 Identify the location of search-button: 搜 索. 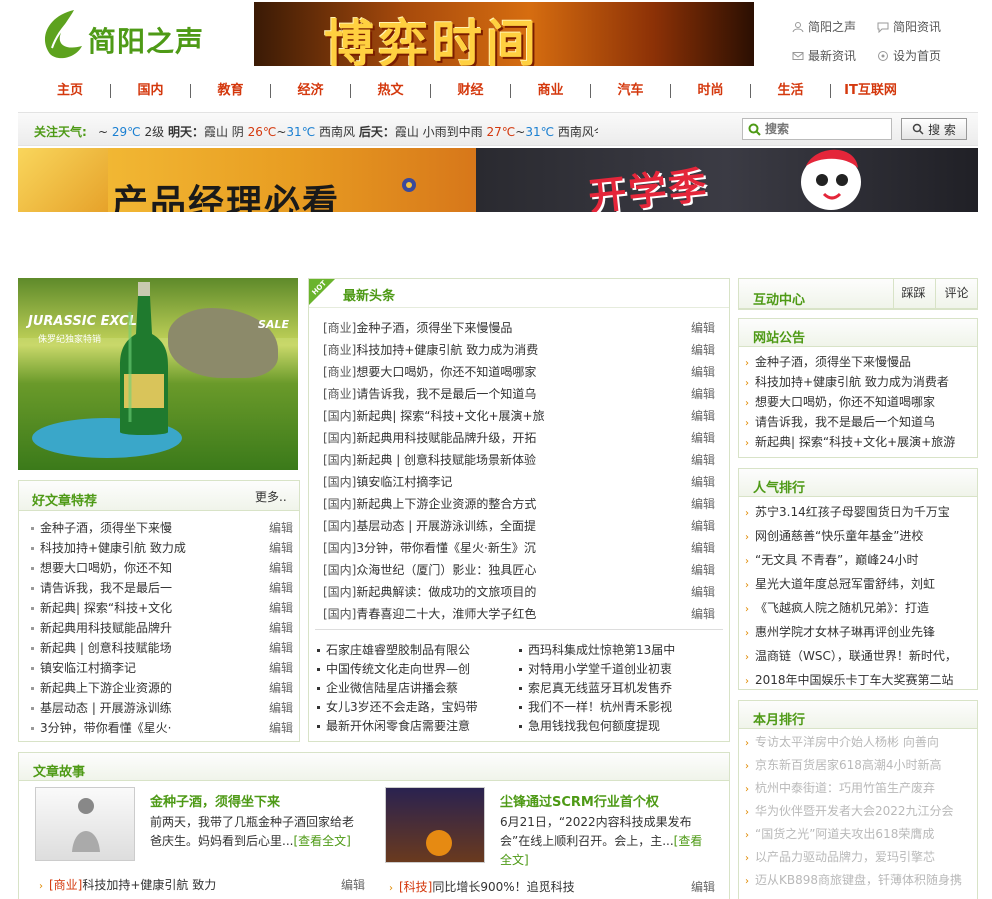
(934, 129).